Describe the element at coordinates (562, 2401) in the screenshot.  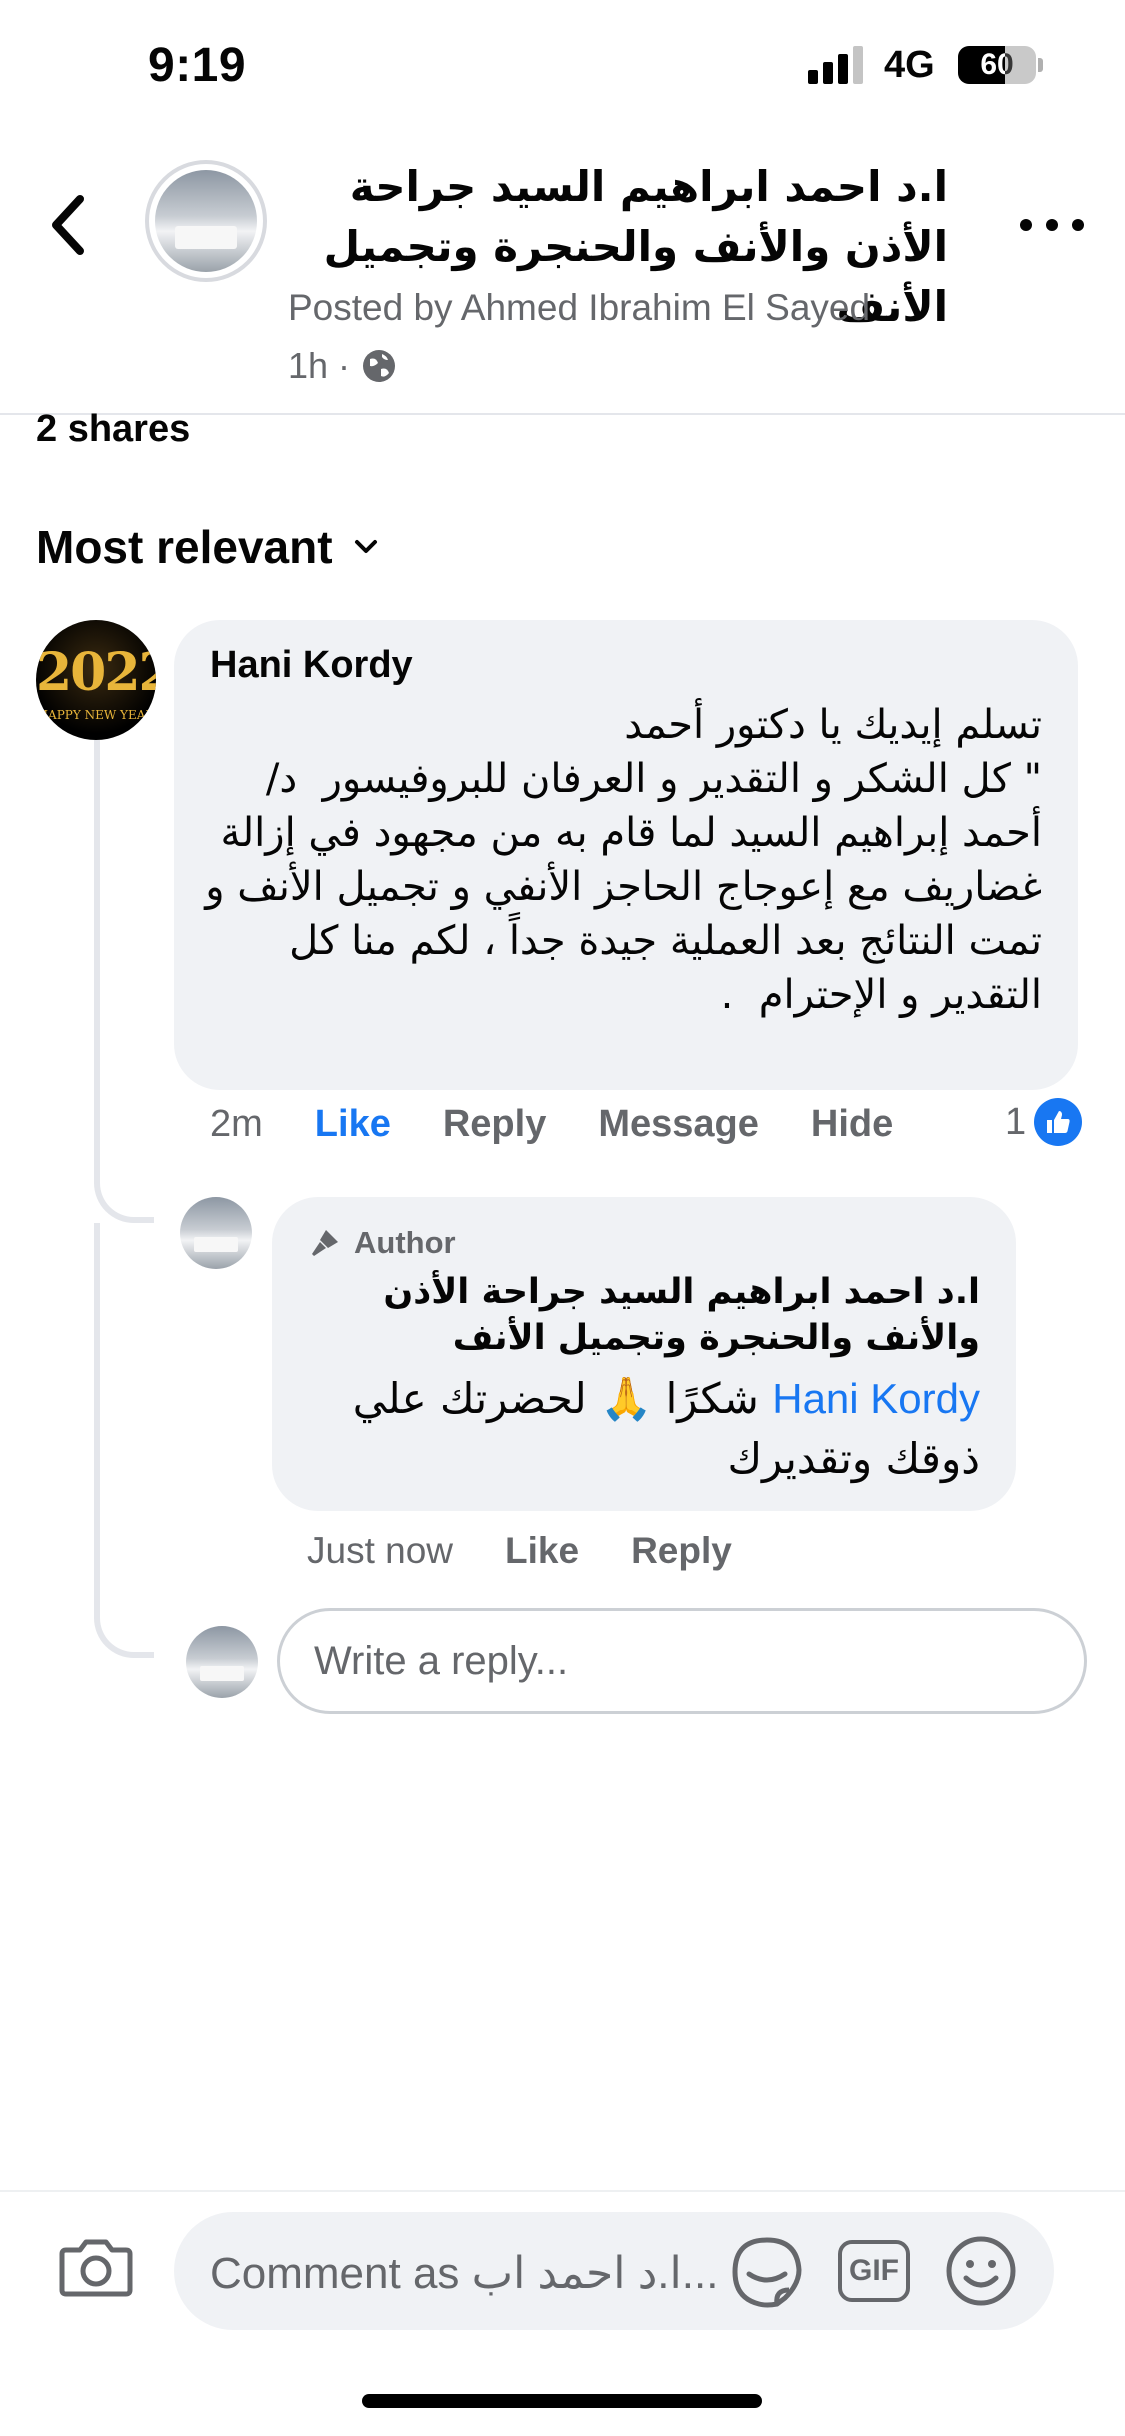
I see `home-indicator` at that location.